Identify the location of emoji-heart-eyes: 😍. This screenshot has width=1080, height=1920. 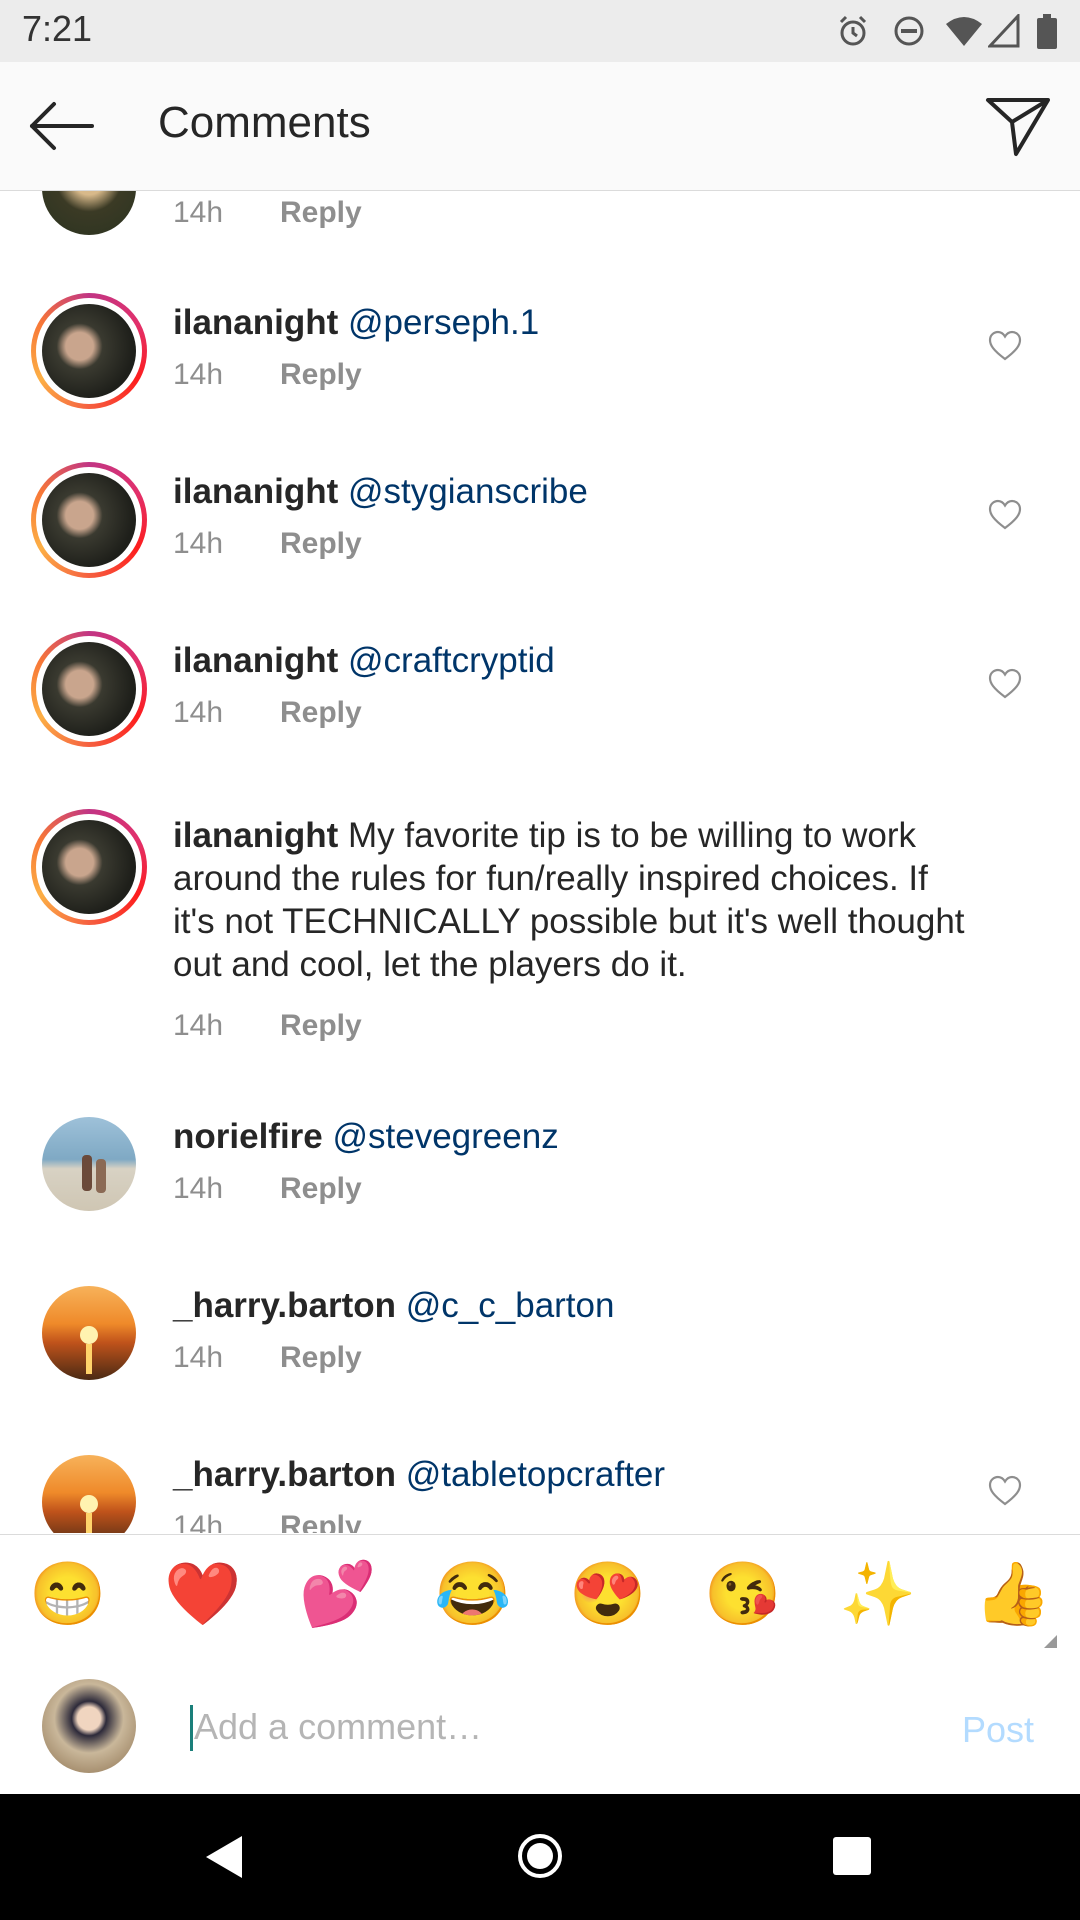
(608, 1595).